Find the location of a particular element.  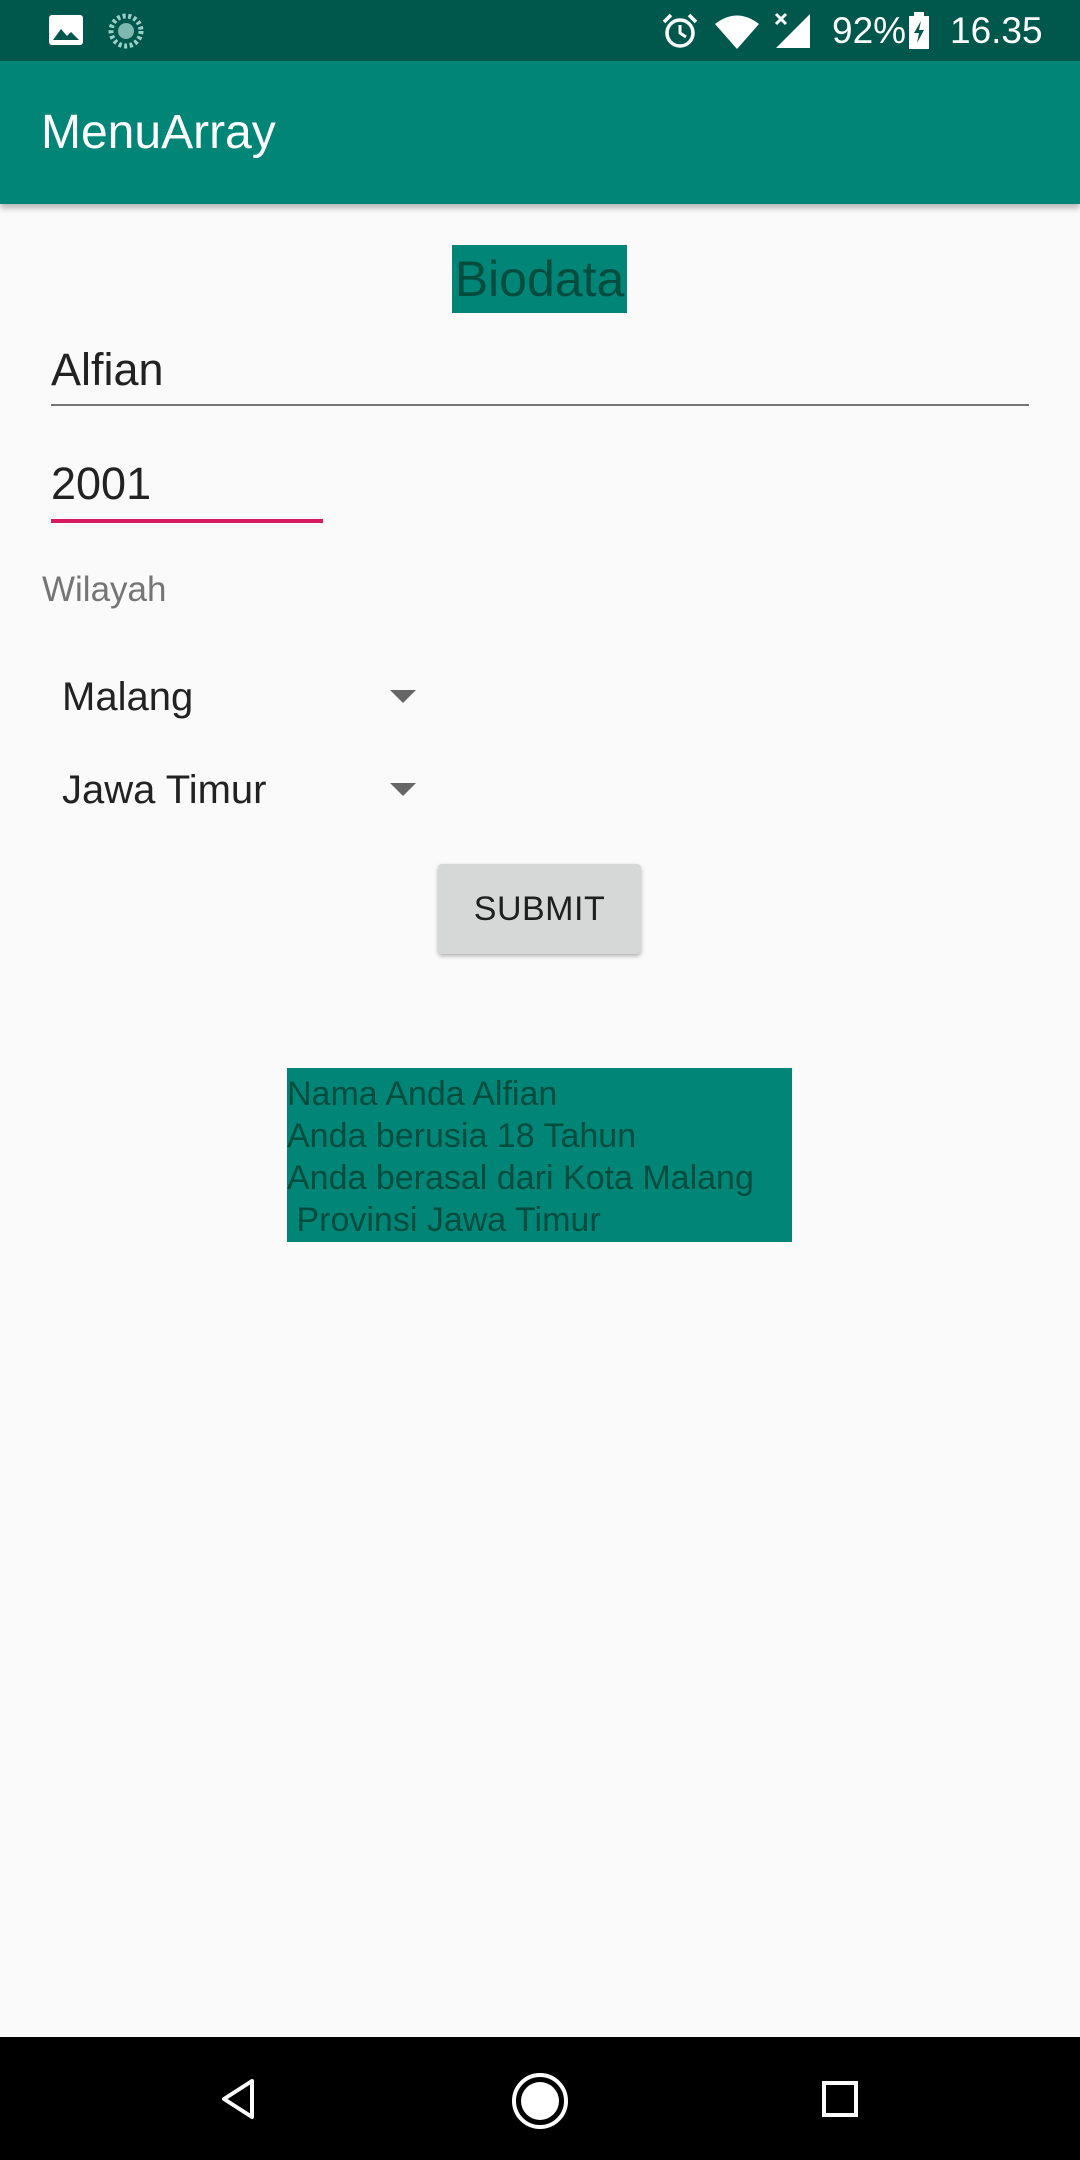

result-line-age: Anda berusia 18 Tahun is located at coordinates (462, 1136).